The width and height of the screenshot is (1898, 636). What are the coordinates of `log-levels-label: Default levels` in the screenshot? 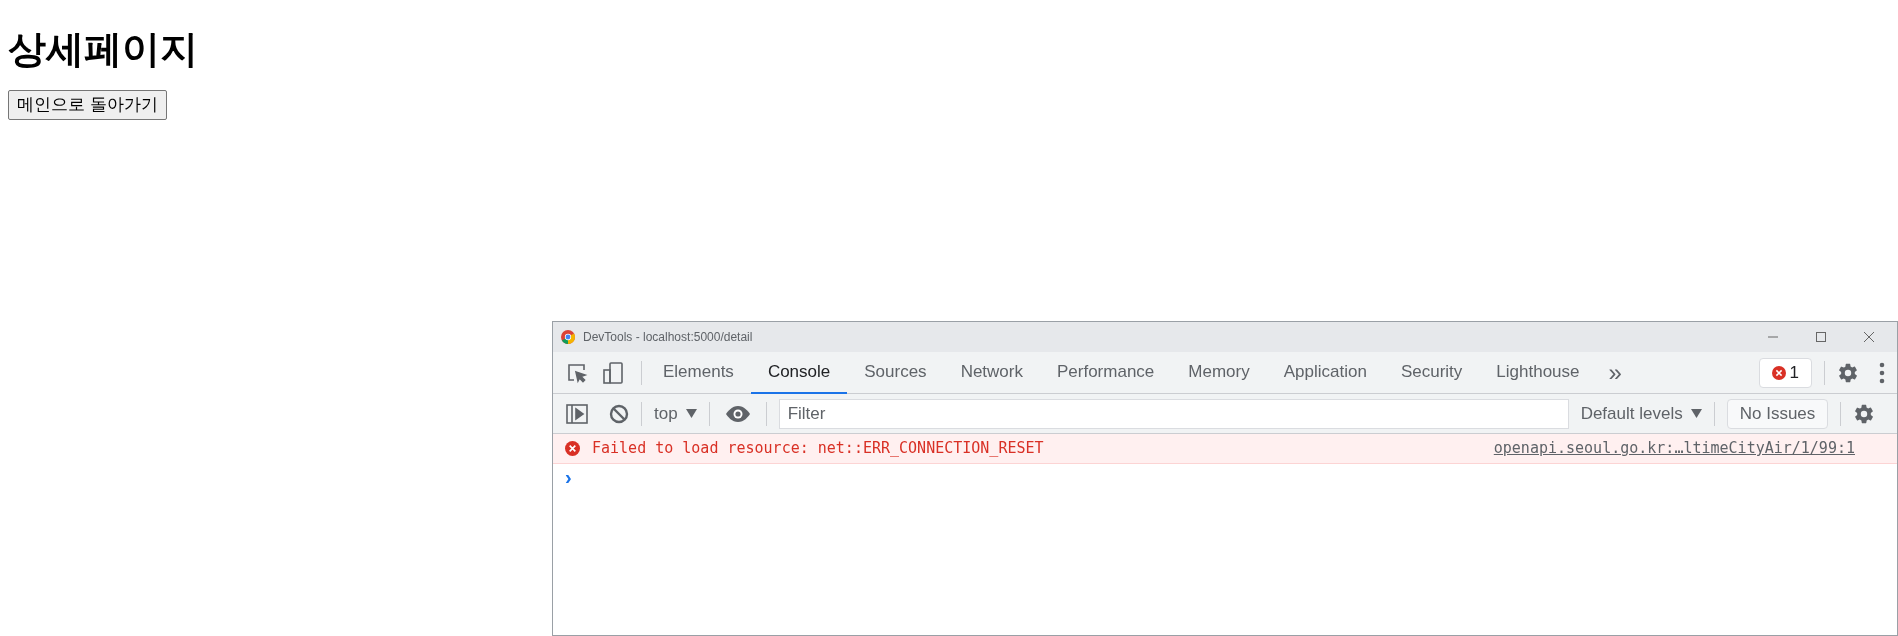 It's located at (1631, 413).